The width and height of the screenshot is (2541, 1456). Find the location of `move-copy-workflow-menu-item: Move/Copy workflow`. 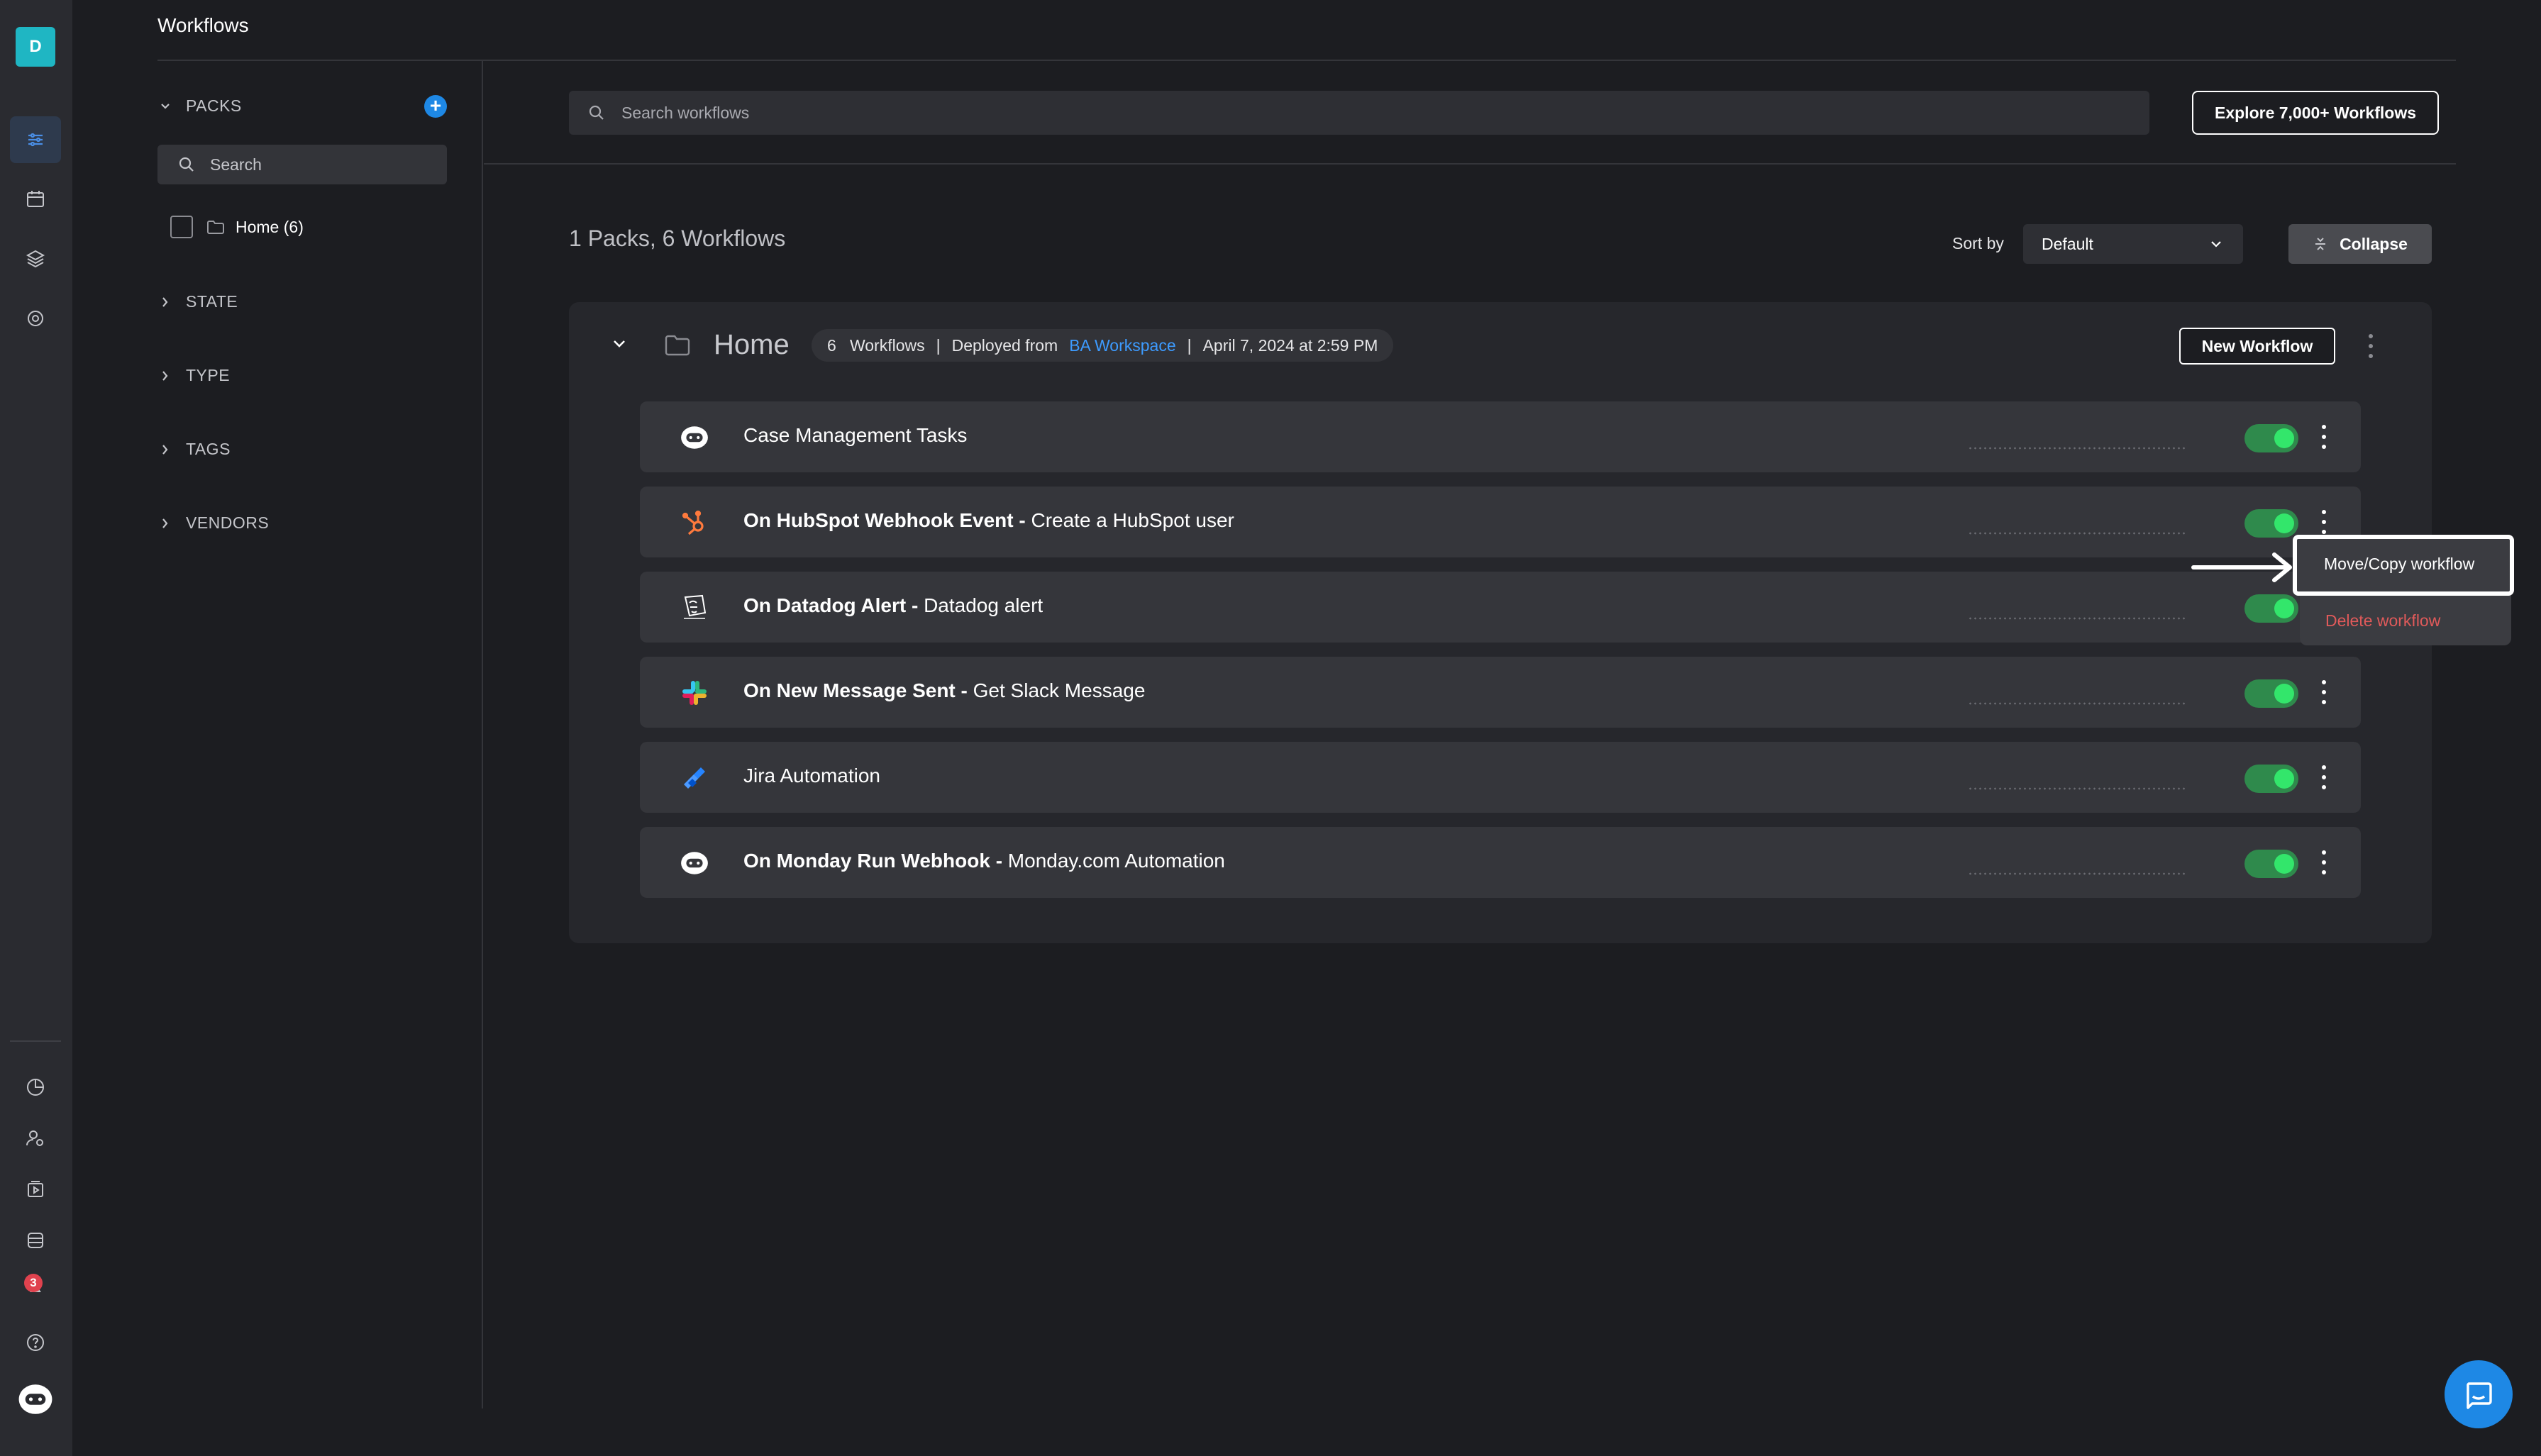

move-copy-workflow-menu-item: Move/Copy workflow is located at coordinates (2403, 565).